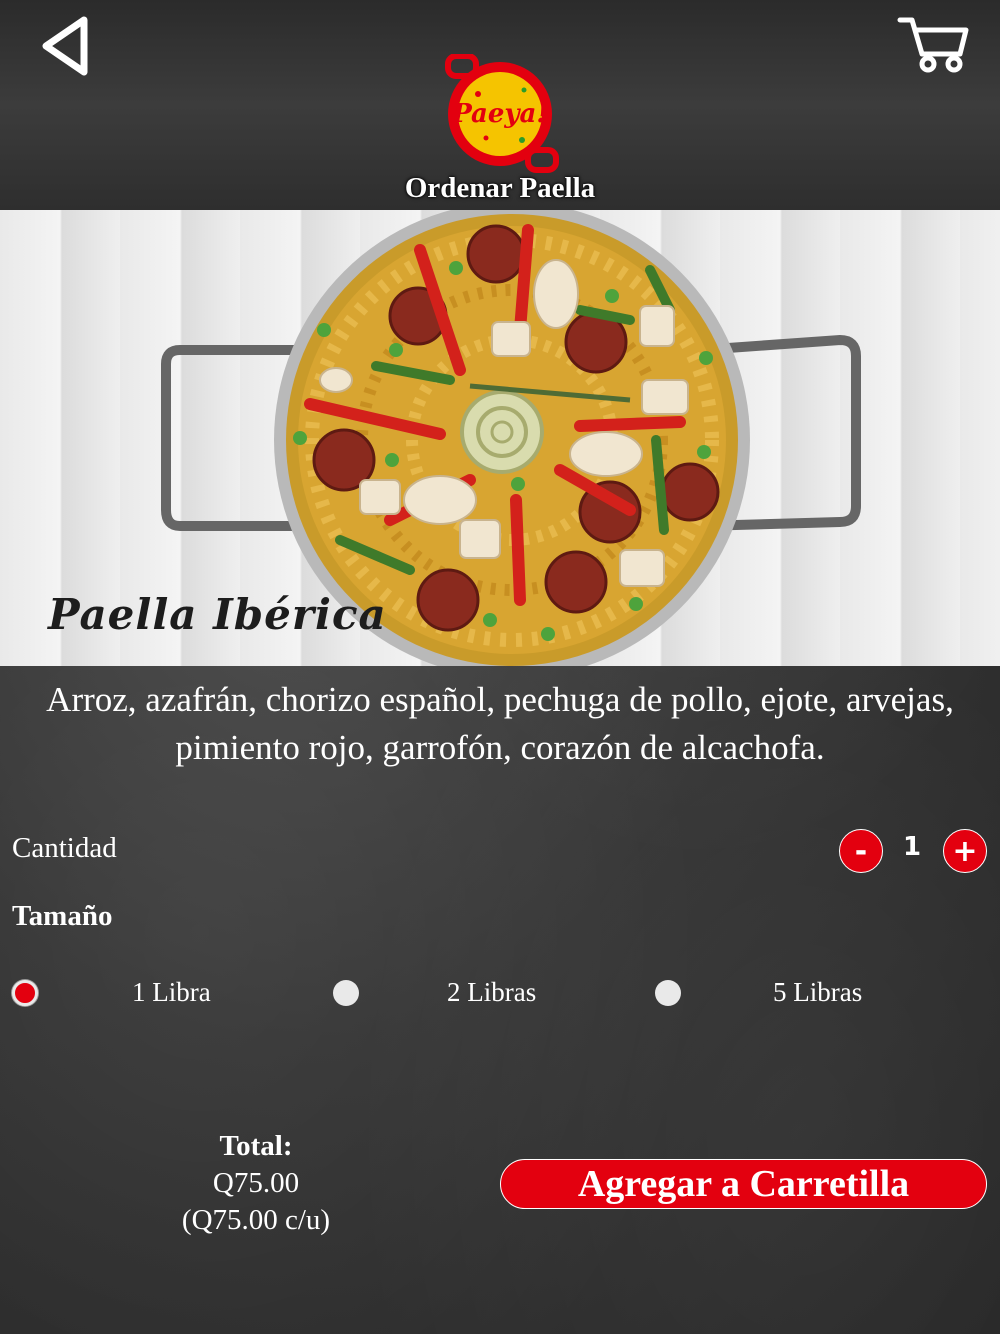  What do you see at coordinates (171, 992) in the screenshot?
I see `size-option-label: 1 Libra` at bounding box center [171, 992].